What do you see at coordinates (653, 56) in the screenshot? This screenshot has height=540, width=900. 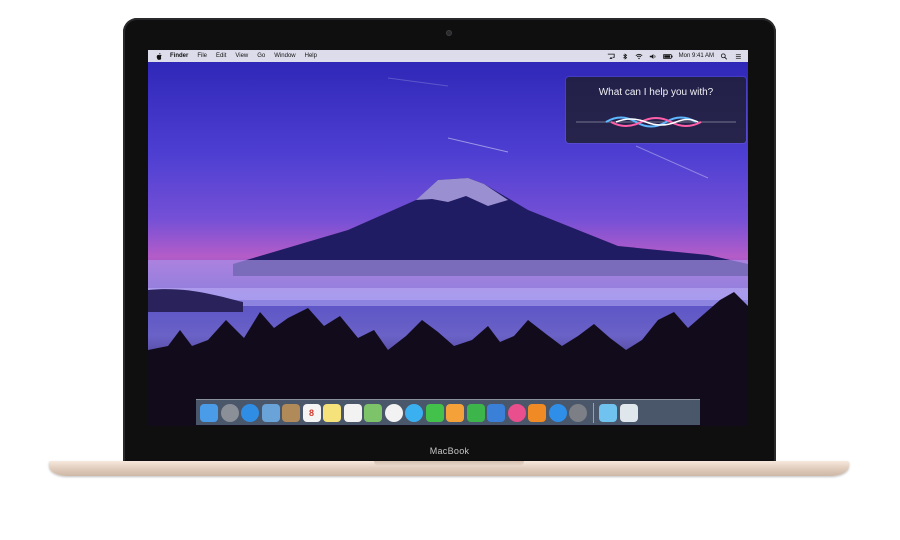 I see `volume-icon` at bounding box center [653, 56].